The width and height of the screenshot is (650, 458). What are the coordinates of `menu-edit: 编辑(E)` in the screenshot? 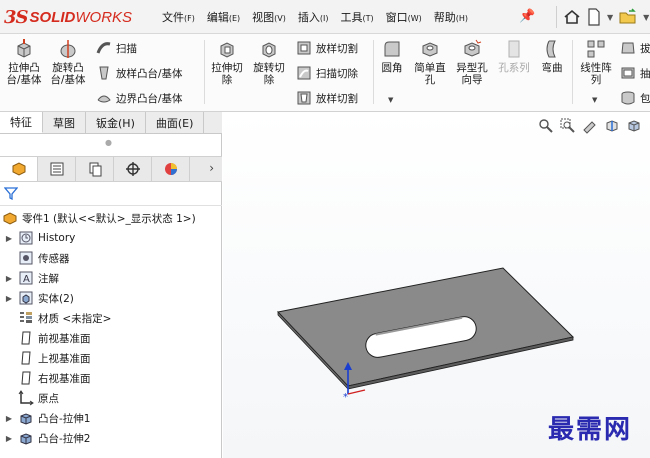 It's located at (223, 17).